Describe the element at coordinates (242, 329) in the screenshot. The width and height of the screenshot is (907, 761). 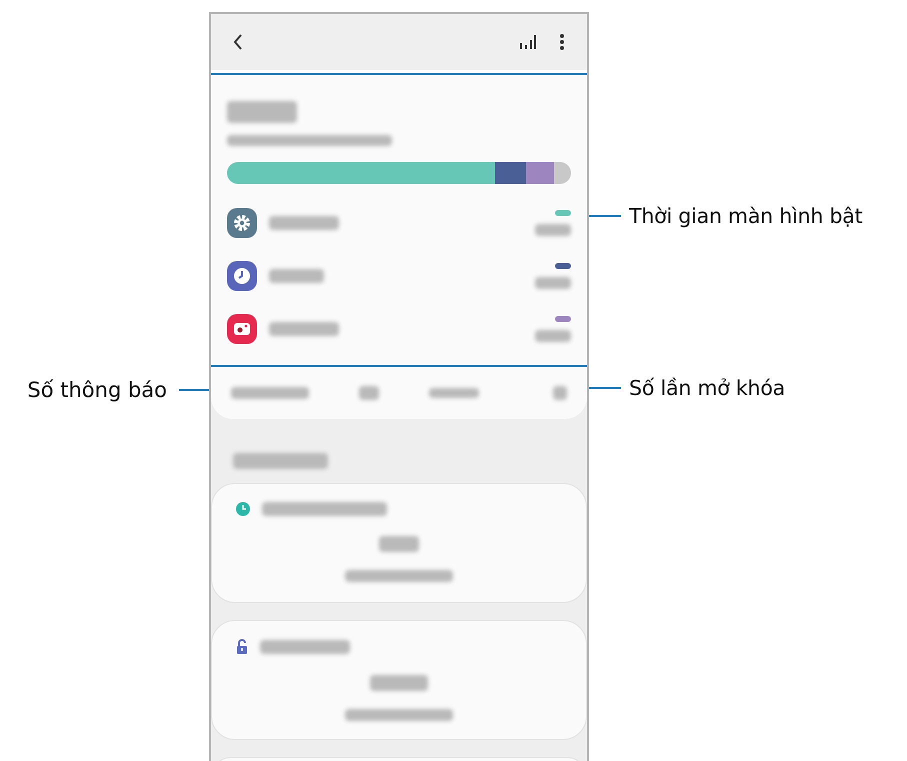
I see `camera-icon` at that location.